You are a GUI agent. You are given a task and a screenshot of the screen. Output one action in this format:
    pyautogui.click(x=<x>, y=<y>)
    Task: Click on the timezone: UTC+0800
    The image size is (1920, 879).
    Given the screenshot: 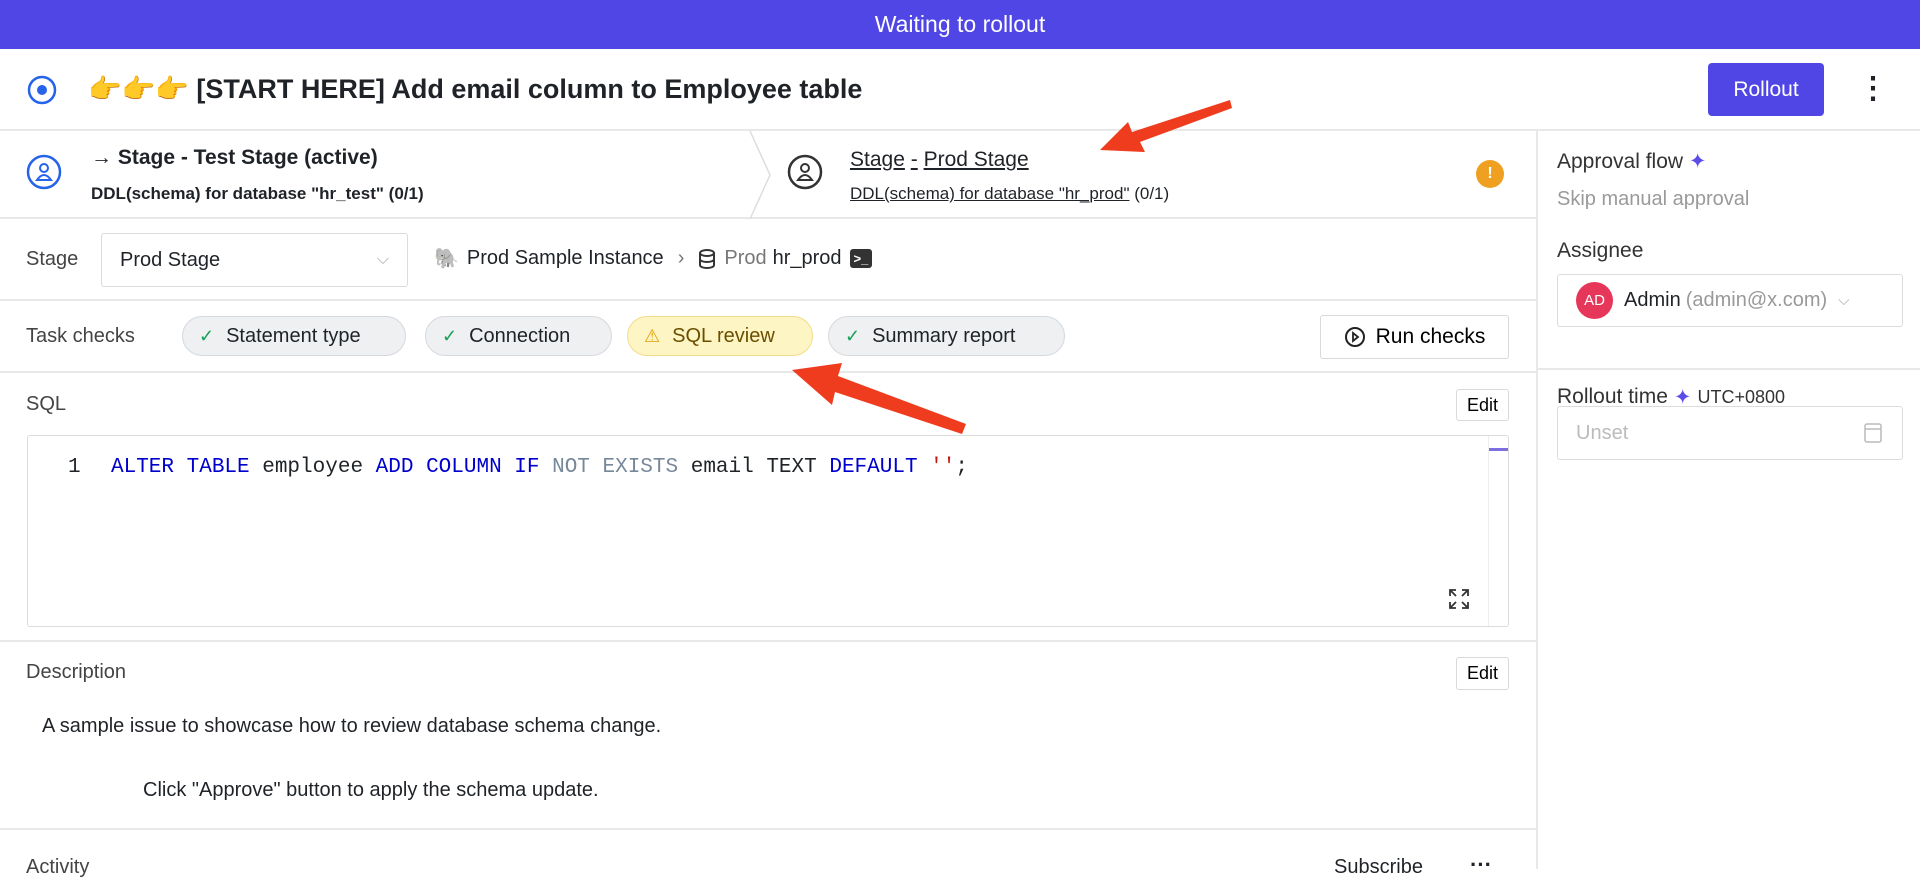 What is the action you would take?
    pyautogui.click(x=1741, y=396)
    